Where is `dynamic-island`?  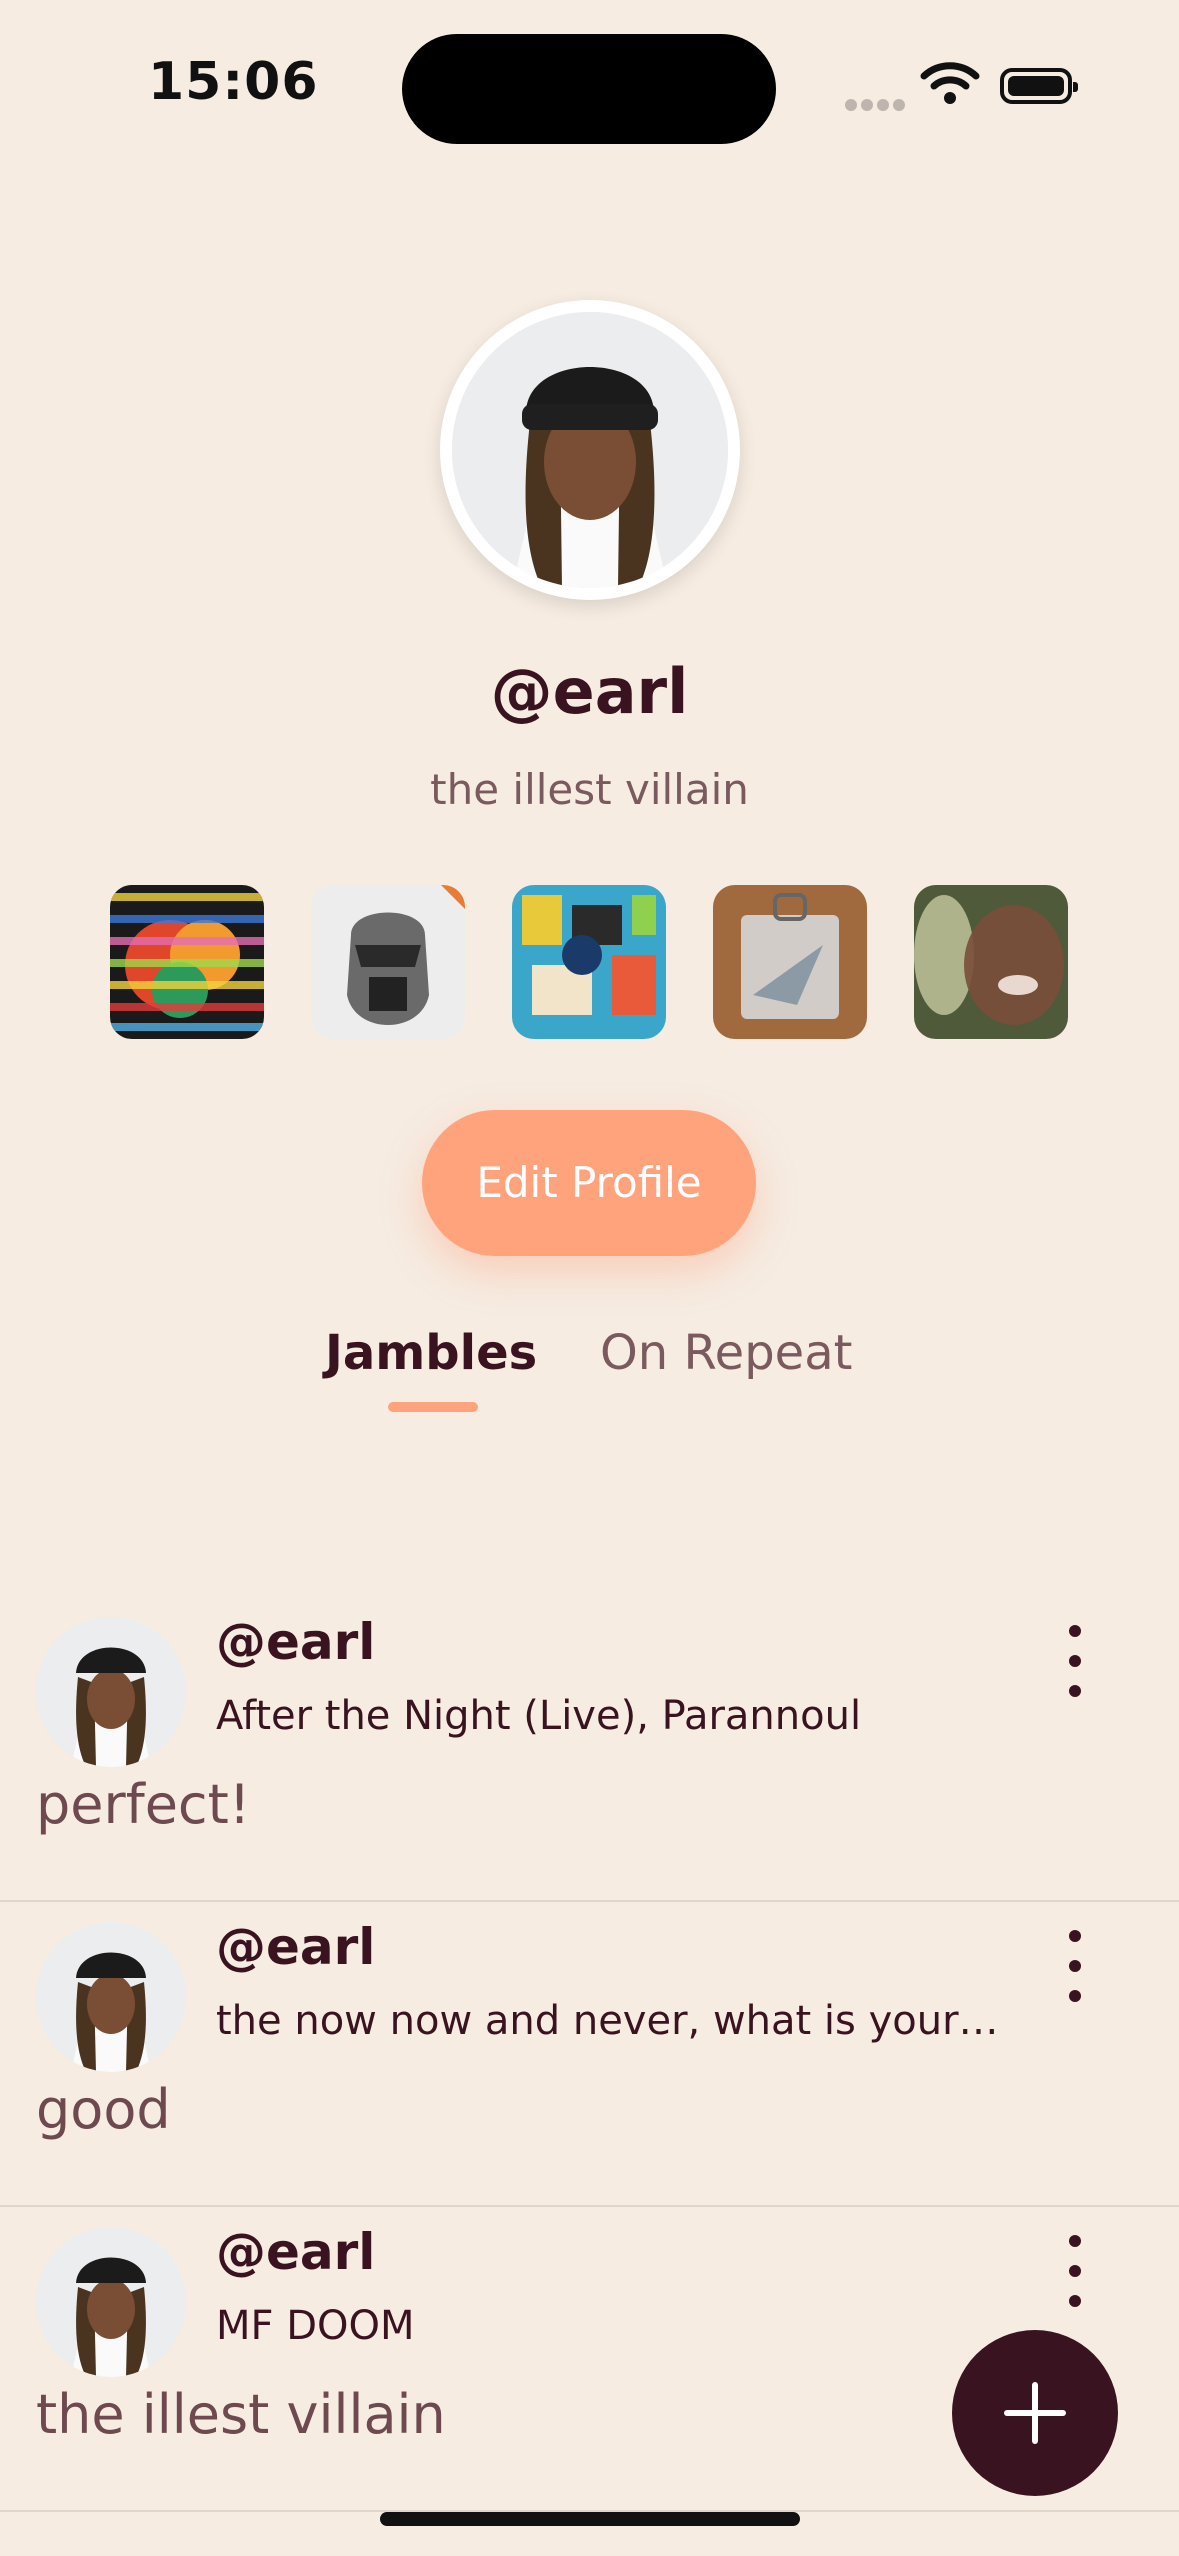
dynamic-island is located at coordinates (589, 89).